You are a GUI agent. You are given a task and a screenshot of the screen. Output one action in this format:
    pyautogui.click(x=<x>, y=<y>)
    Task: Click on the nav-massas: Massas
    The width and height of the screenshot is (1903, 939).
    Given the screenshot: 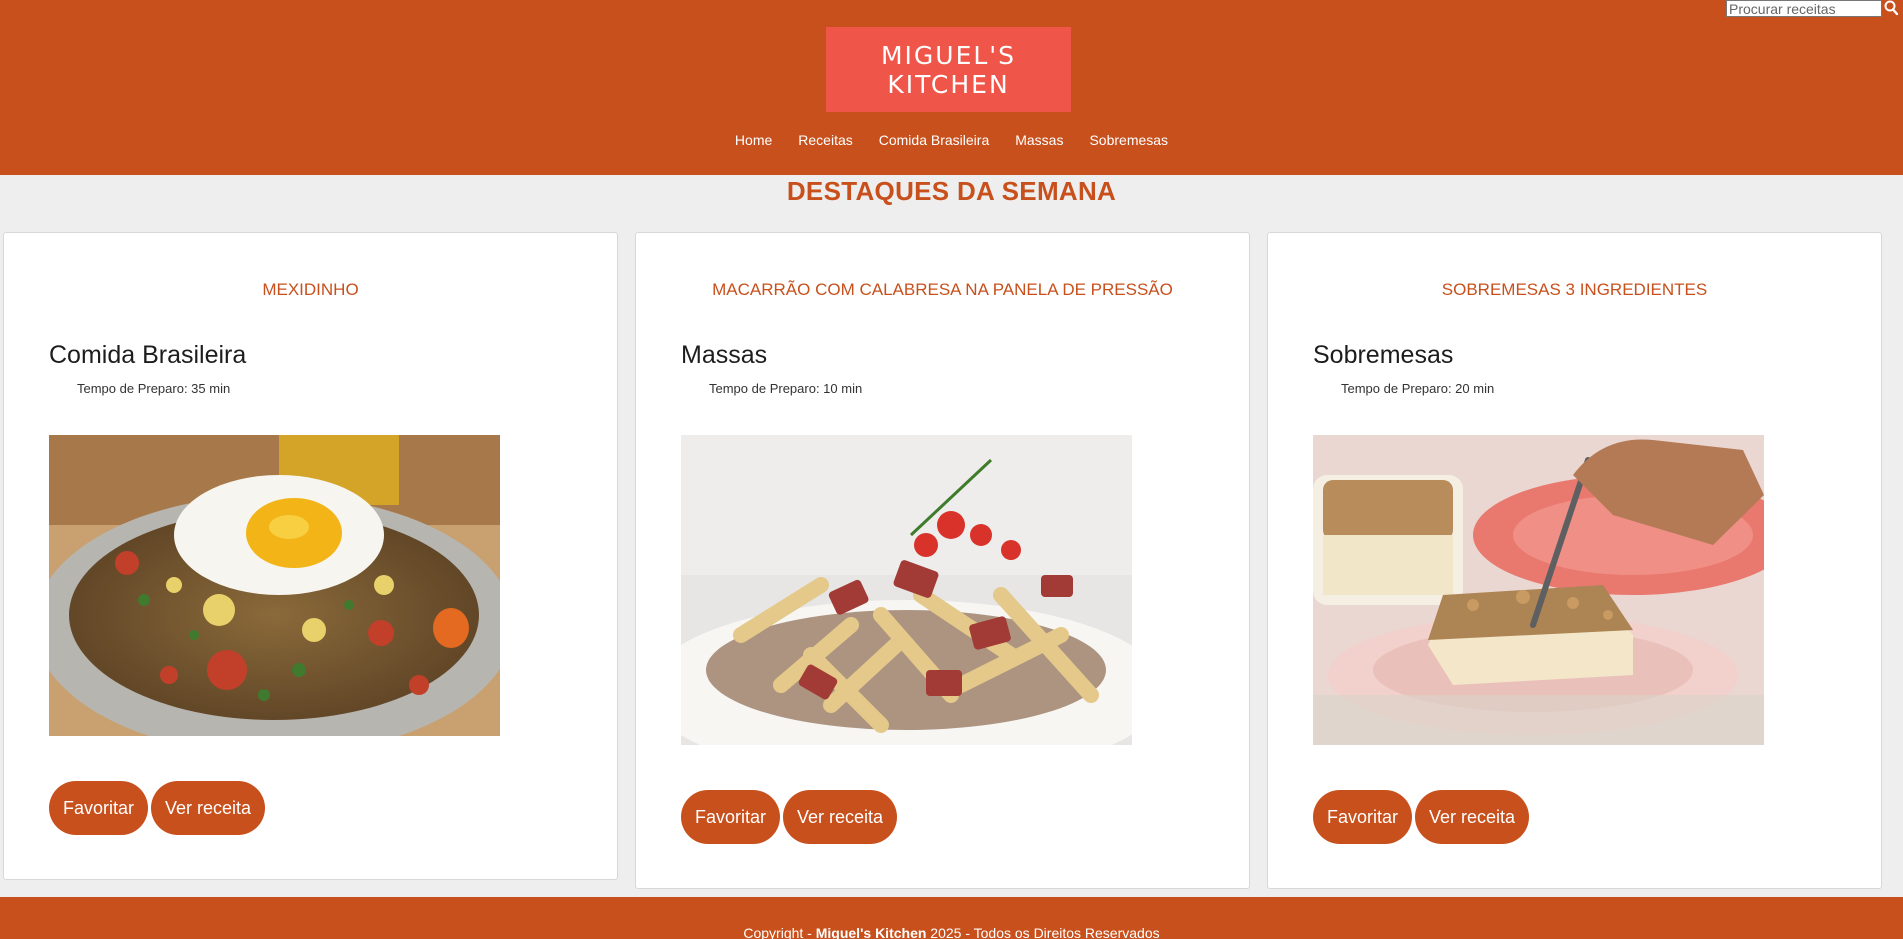 What is the action you would take?
    pyautogui.click(x=1039, y=140)
    